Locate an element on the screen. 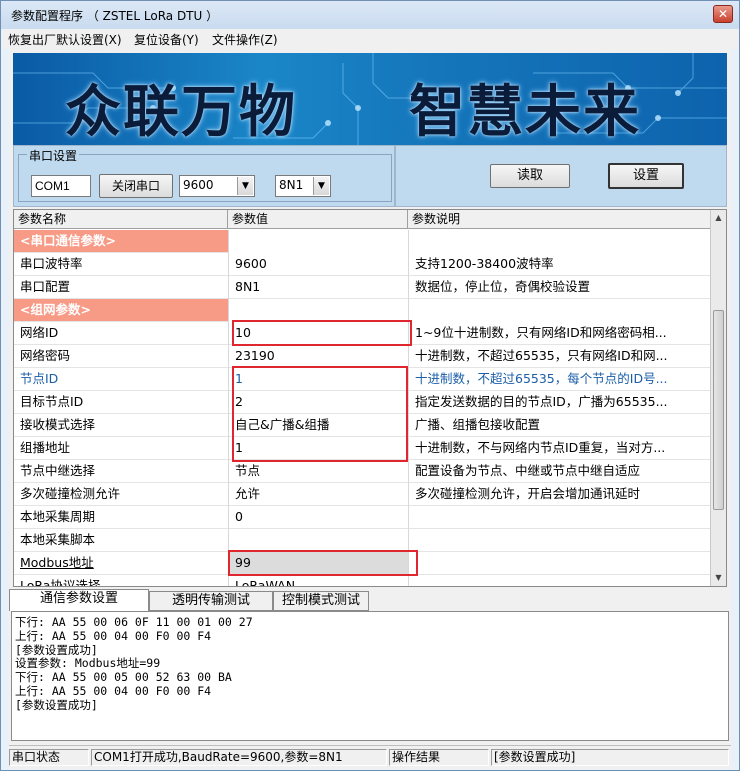 This screenshot has width=740, height=771. menu-bar: 恢复出厂默认设置(X) 复位设备(Y) 文件操作(Z) is located at coordinates (370, 39).